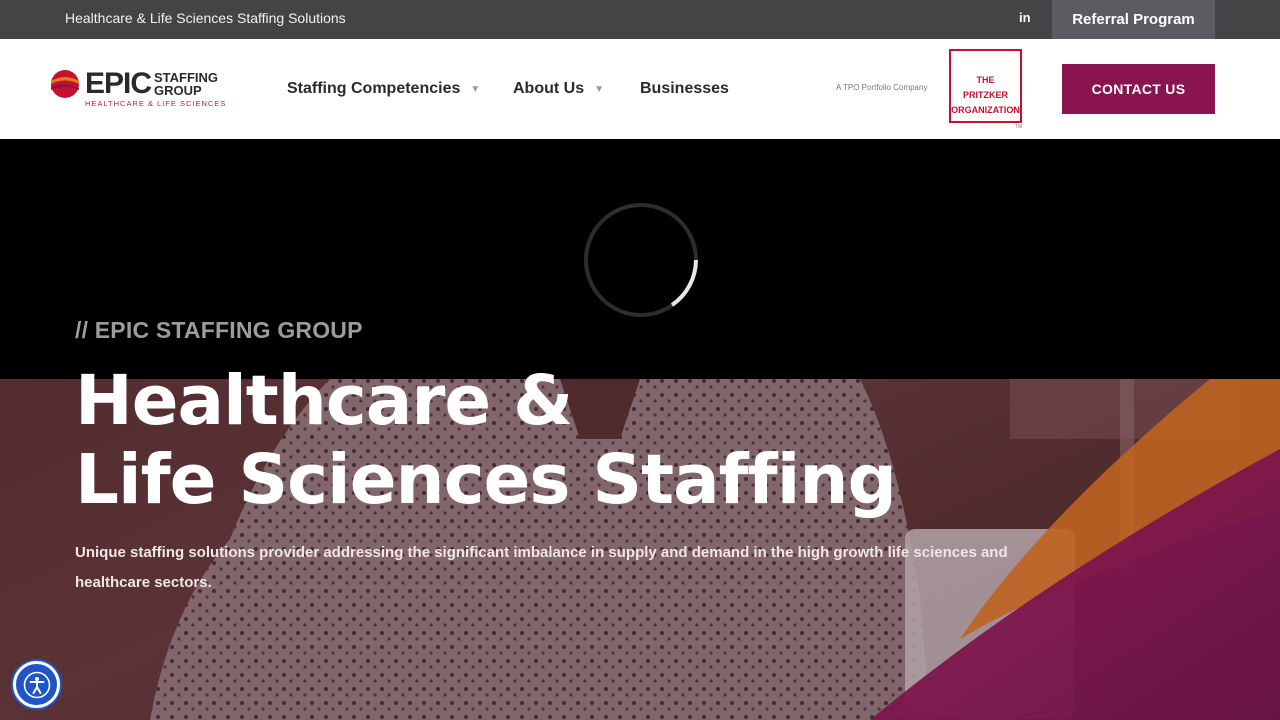 The image size is (1280, 720). What do you see at coordinates (985, 80) in the screenshot?
I see `tpo-logo-line1: THE` at bounding box center [985, 80].